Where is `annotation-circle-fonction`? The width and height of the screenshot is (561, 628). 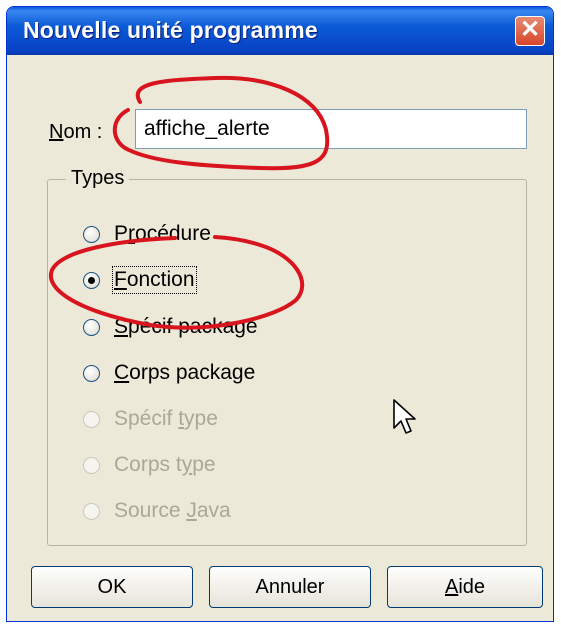 annotation-circle-fonction is located at coordinates (176, 282).